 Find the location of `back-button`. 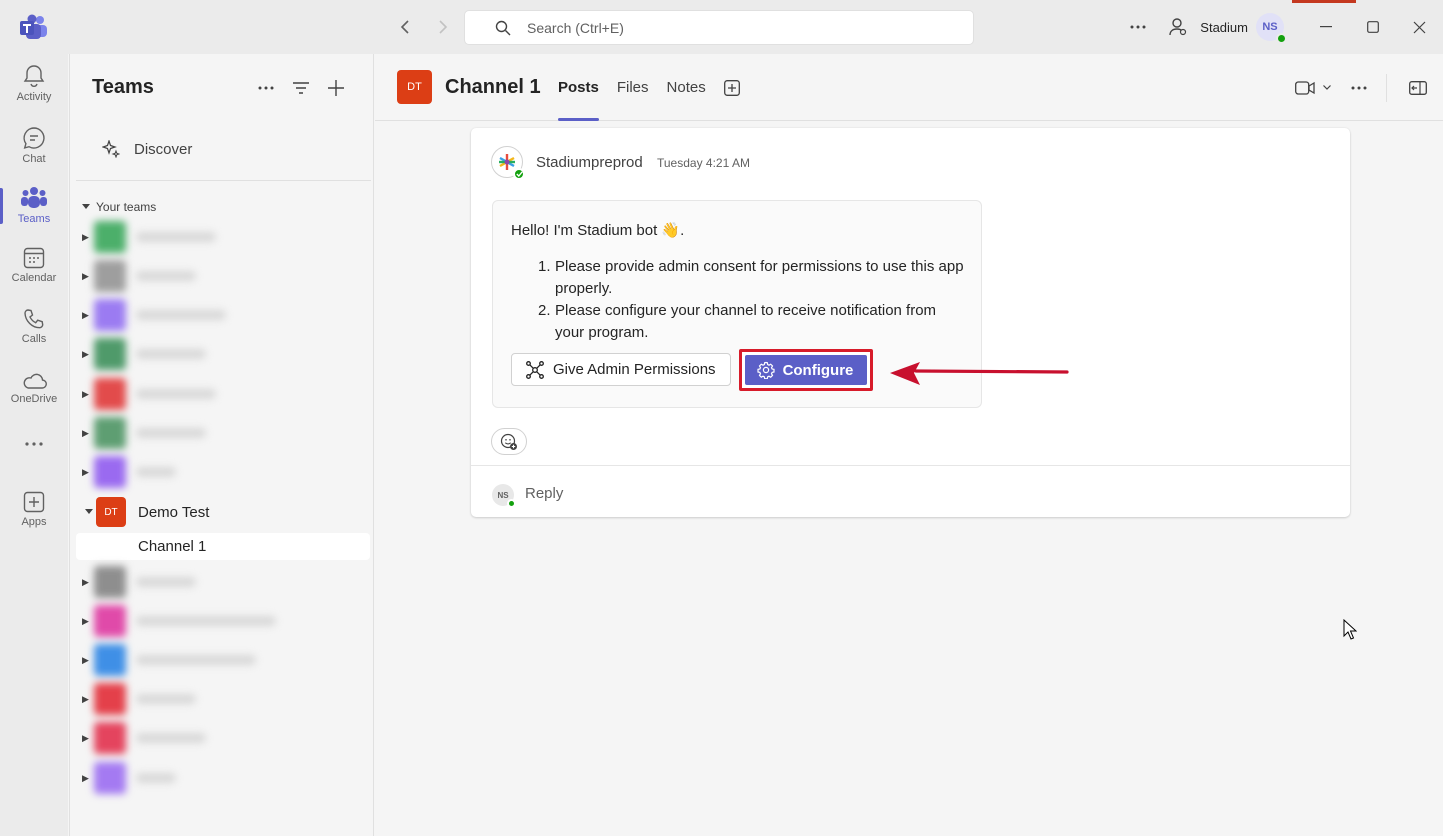

back-button is located at coordinates (405, 27).